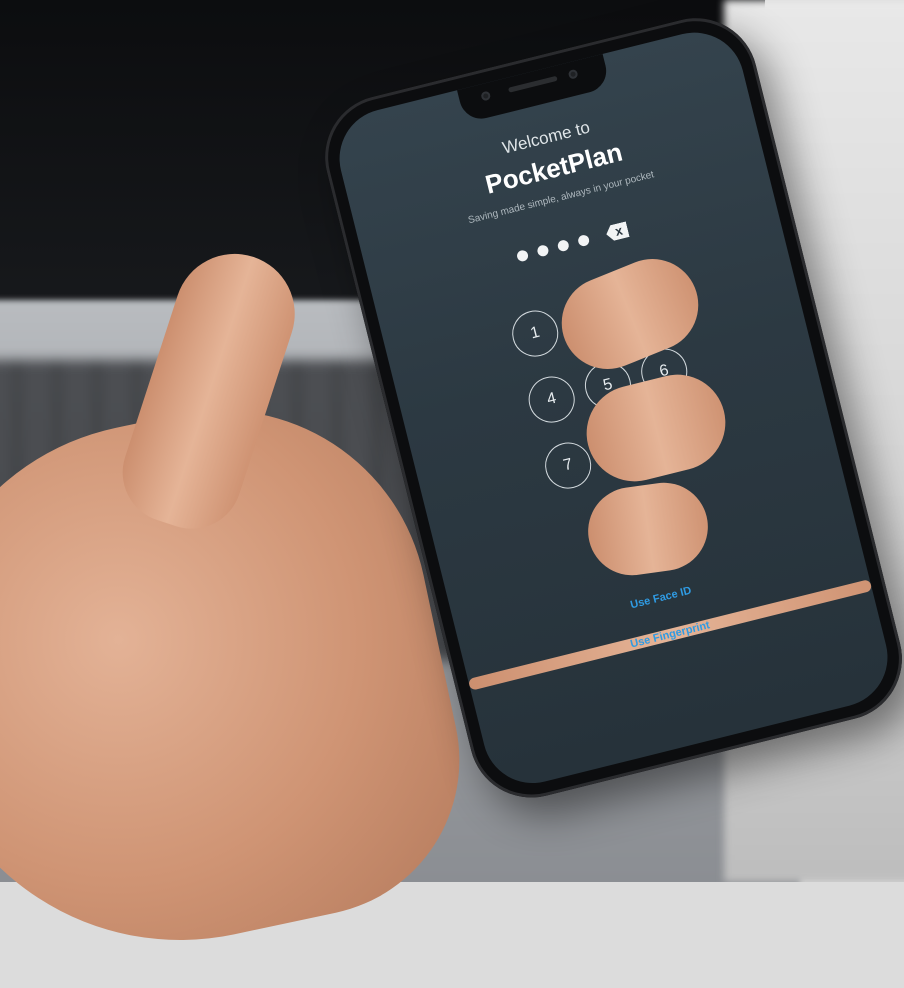 The width and height of the screenshot is (904, 988). I want to click on camera-icon, so click(486, 96).